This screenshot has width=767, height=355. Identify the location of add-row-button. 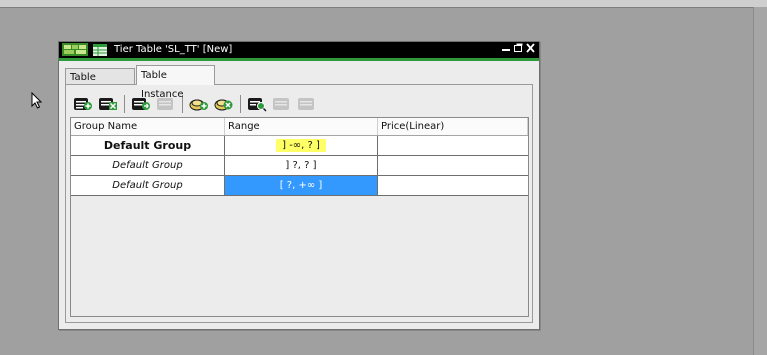
(83, 104).